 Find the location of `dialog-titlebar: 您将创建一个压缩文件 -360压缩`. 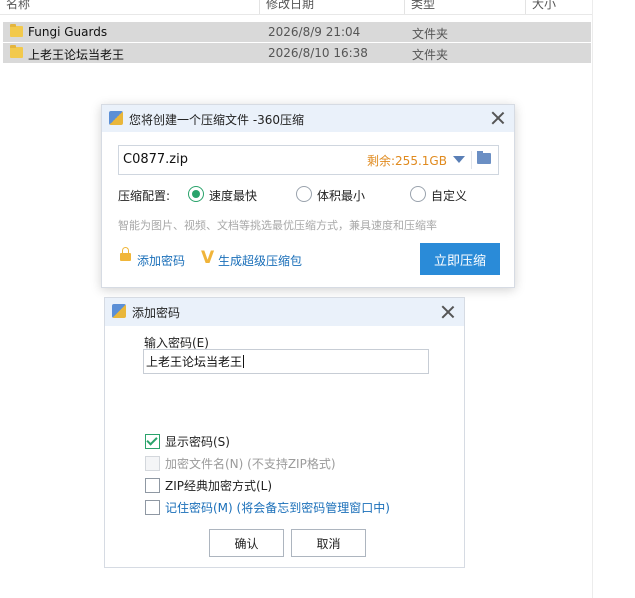

dialog-titlebar: 您将创建一个压缩文件 -360压缩 is located at coordinates (308, 118).